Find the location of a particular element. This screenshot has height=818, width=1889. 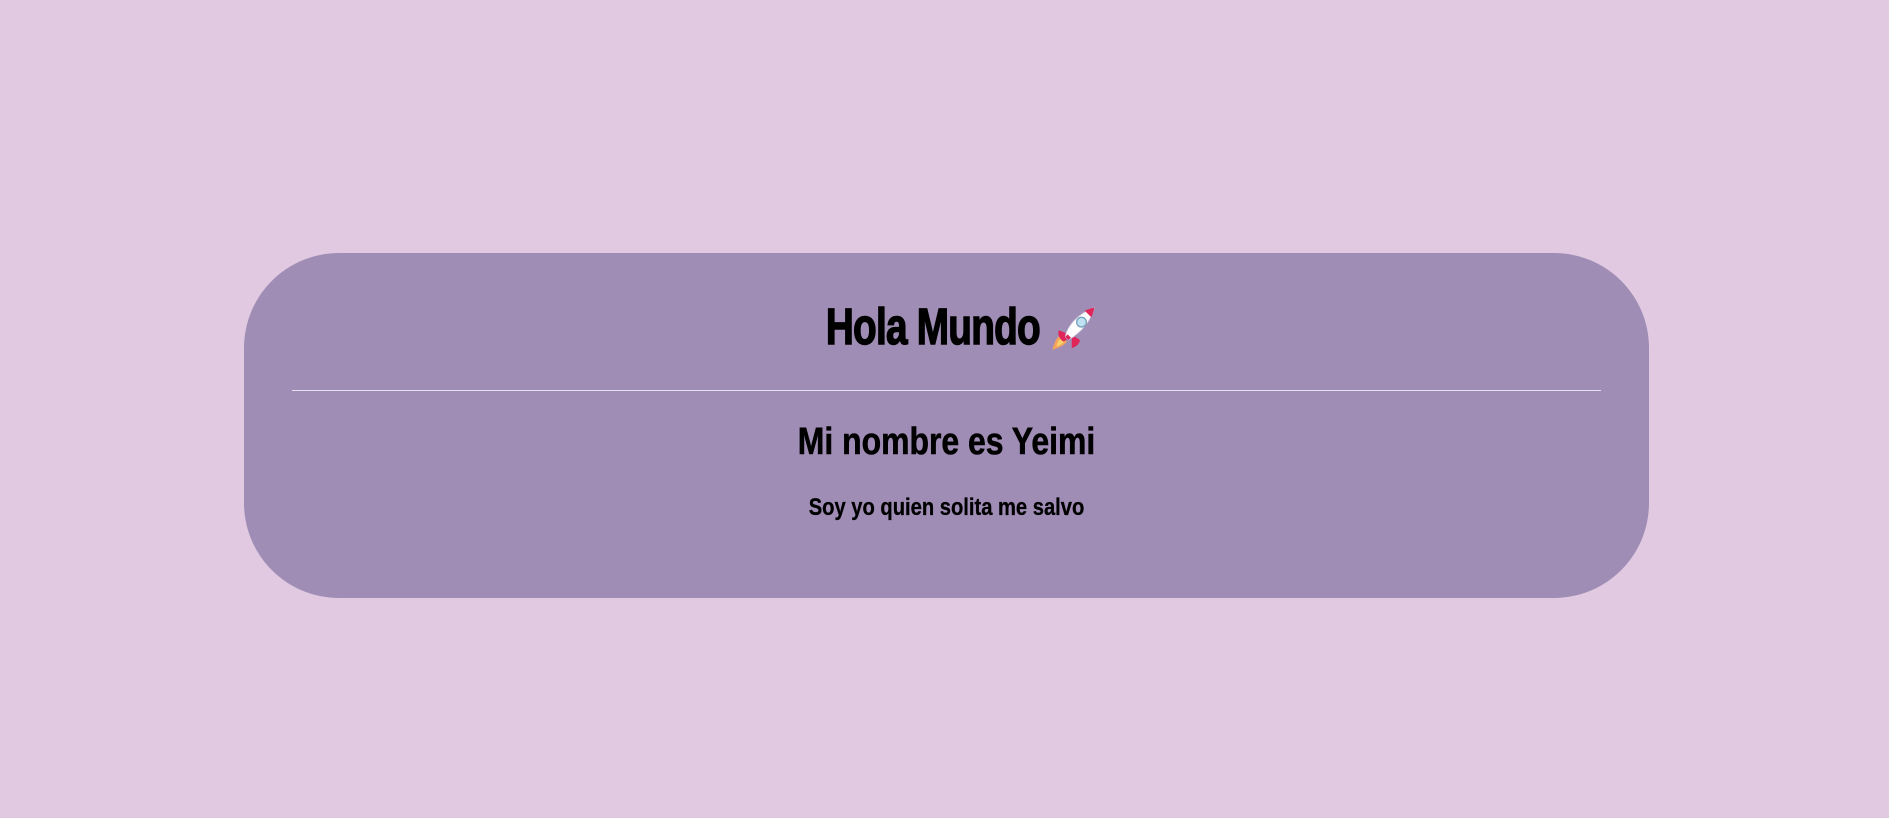

tagline: Soy yo quien solita me salvo is located at coordinates (946, 507).